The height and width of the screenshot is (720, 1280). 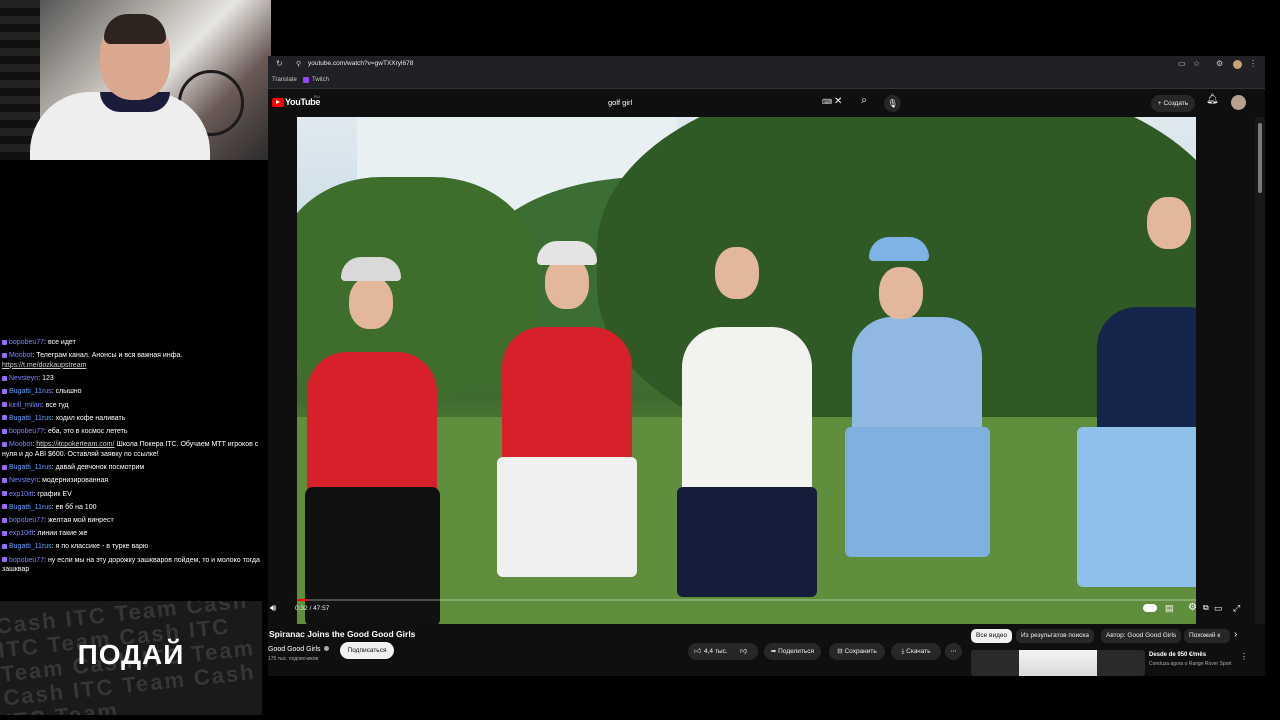 What do you see at coordinates (766, 81) in the screenshot?
I see `bookmarks-bar: Translate Twitch` at bounding box center [766, 81].